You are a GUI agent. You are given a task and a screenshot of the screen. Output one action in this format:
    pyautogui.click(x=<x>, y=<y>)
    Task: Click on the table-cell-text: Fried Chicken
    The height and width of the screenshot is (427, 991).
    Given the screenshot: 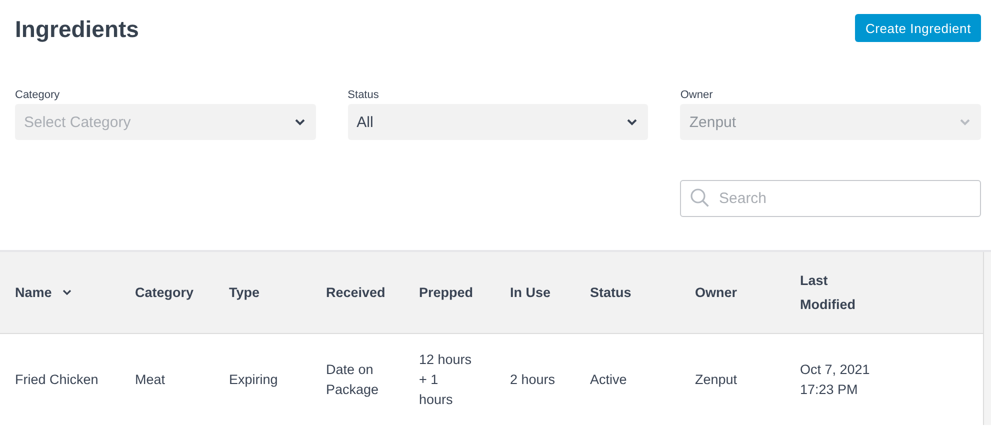 What is the action you would take?
    pyautogui.click(x=56, y=379)
    